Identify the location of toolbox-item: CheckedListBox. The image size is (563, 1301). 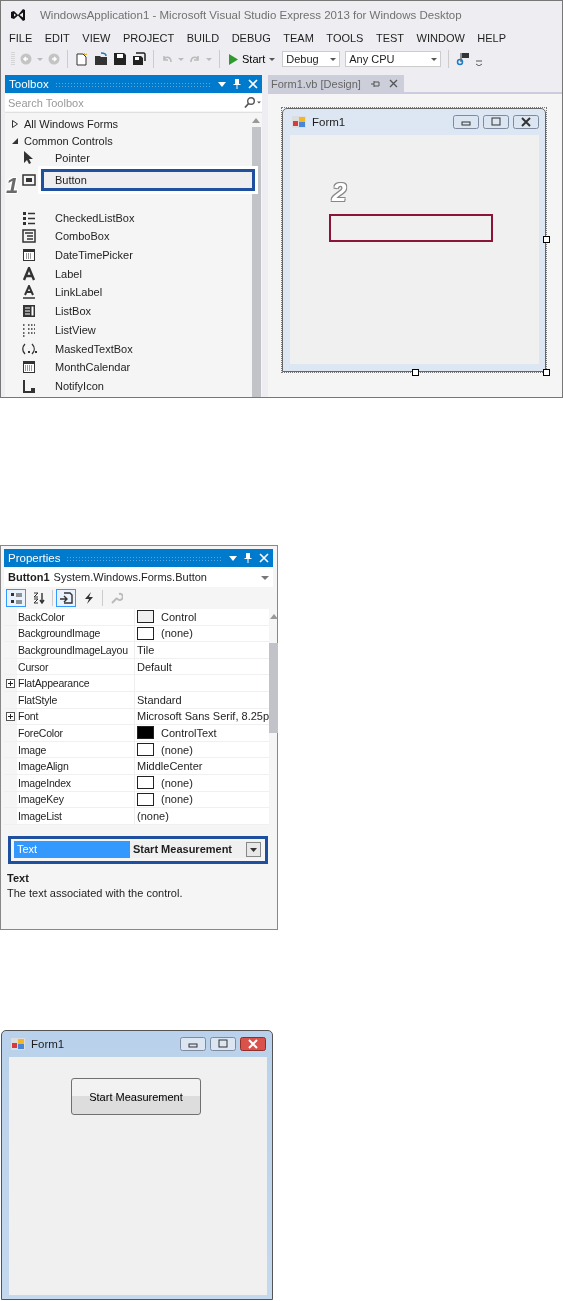
(95, 217).